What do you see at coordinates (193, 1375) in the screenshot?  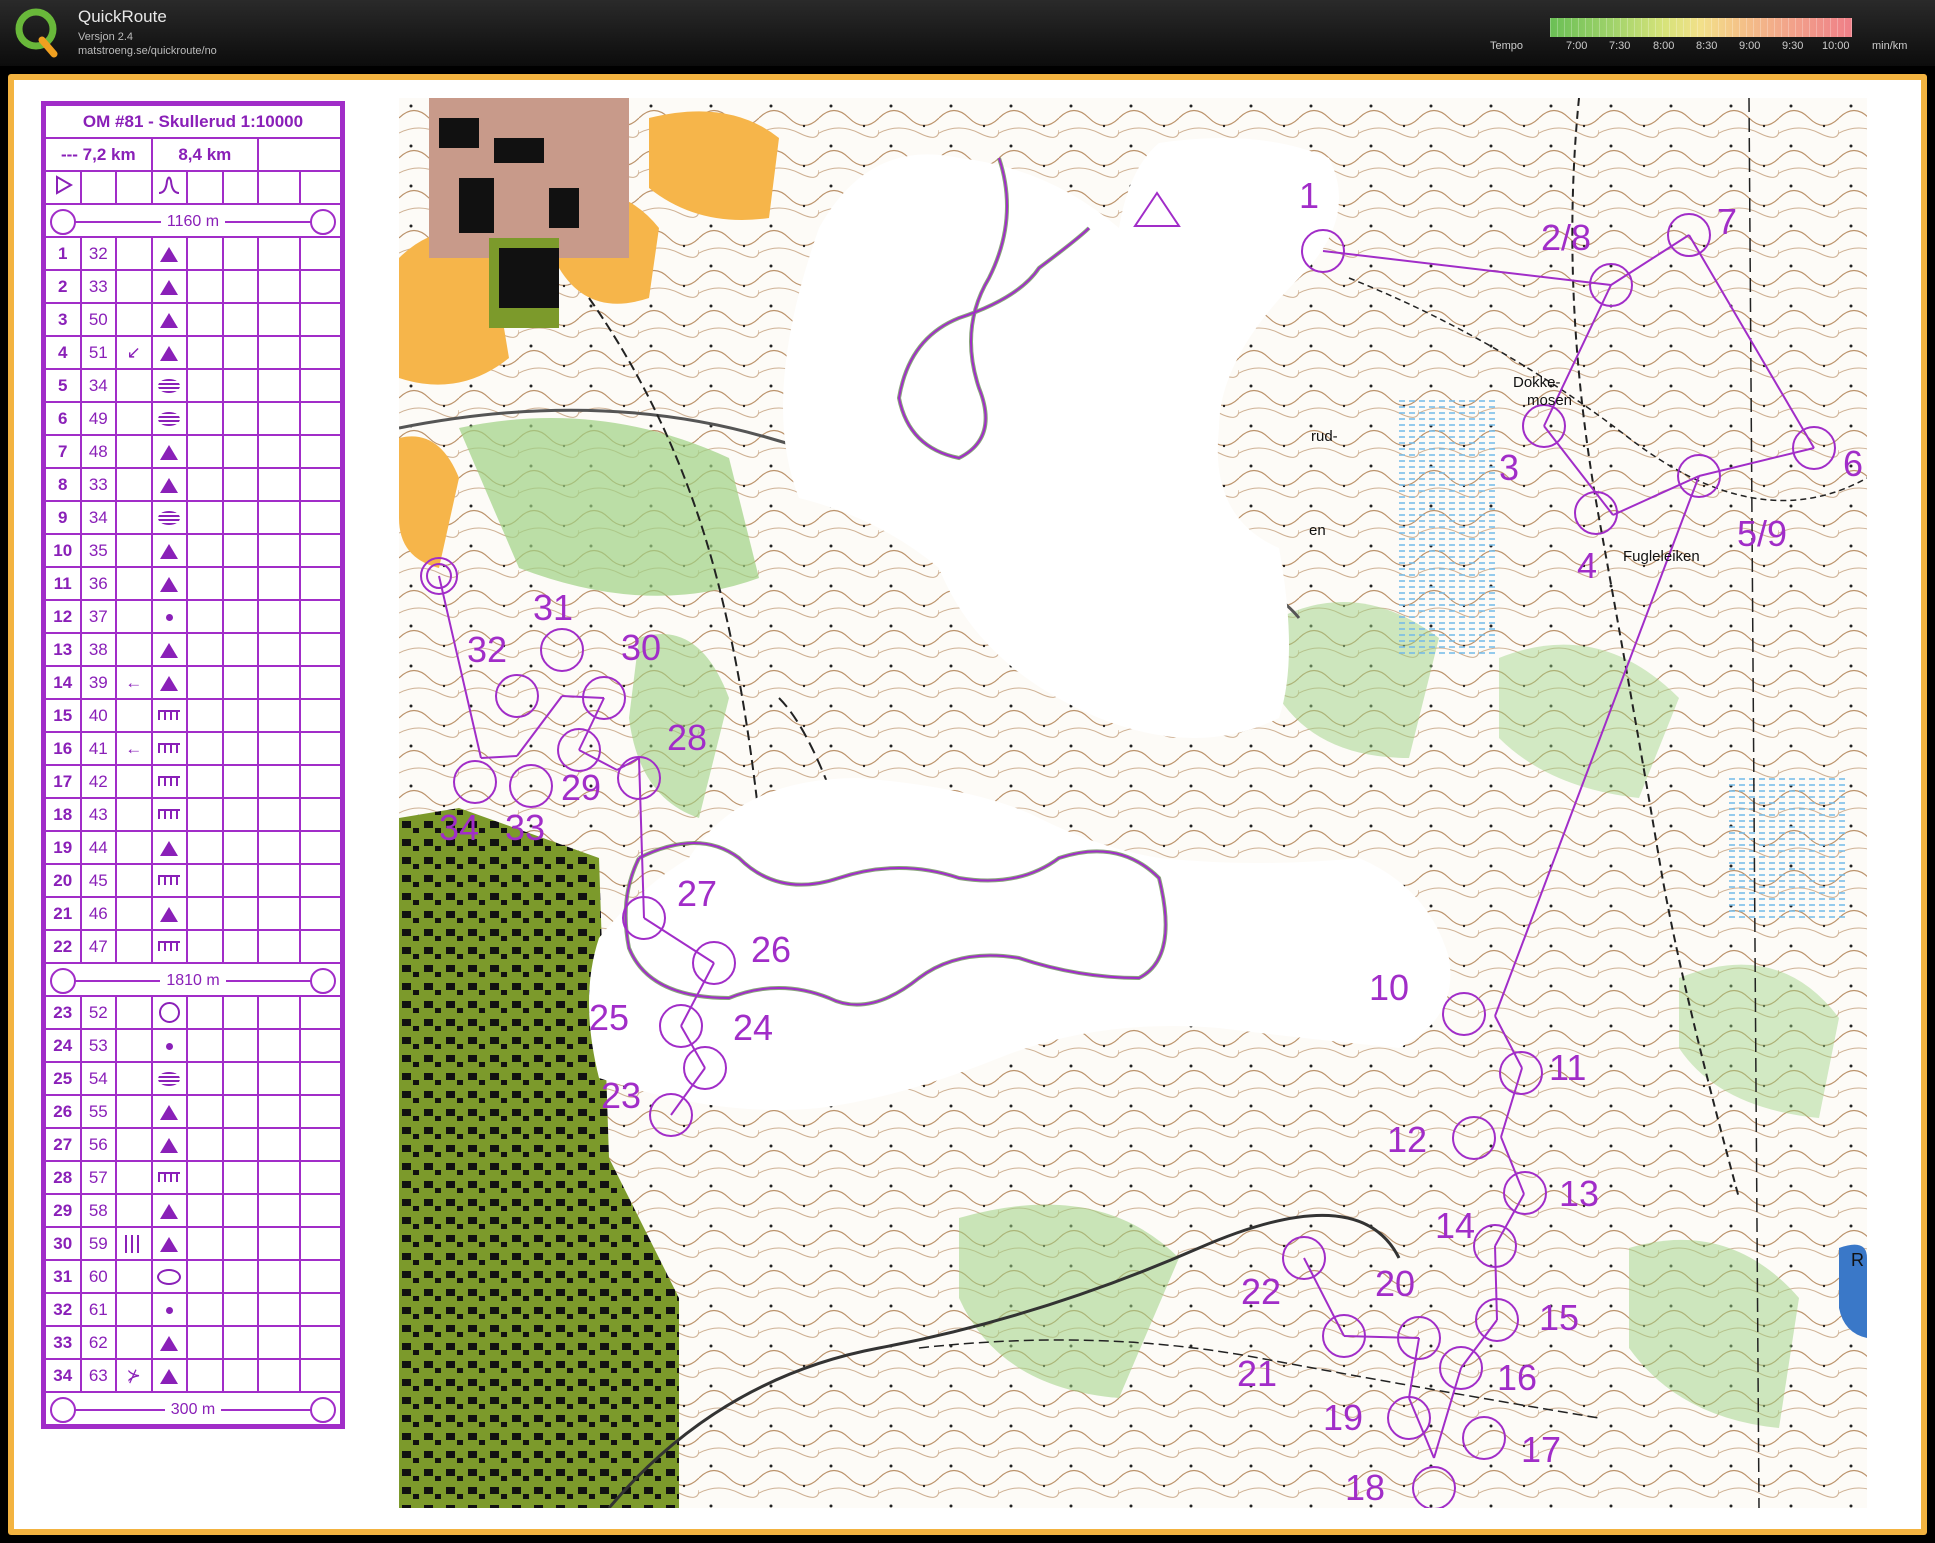 I see `control-row: 34 63 ⊁` at bounding box center [193, 1375].